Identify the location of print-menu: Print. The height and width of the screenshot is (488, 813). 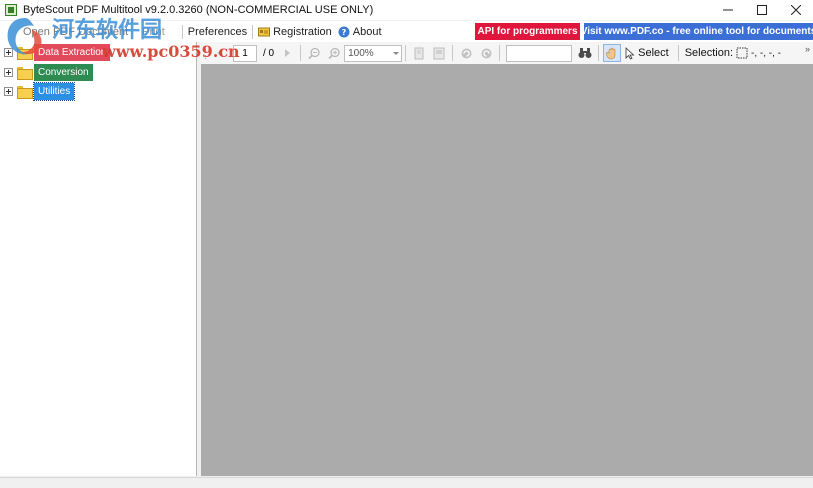
(153, 31).